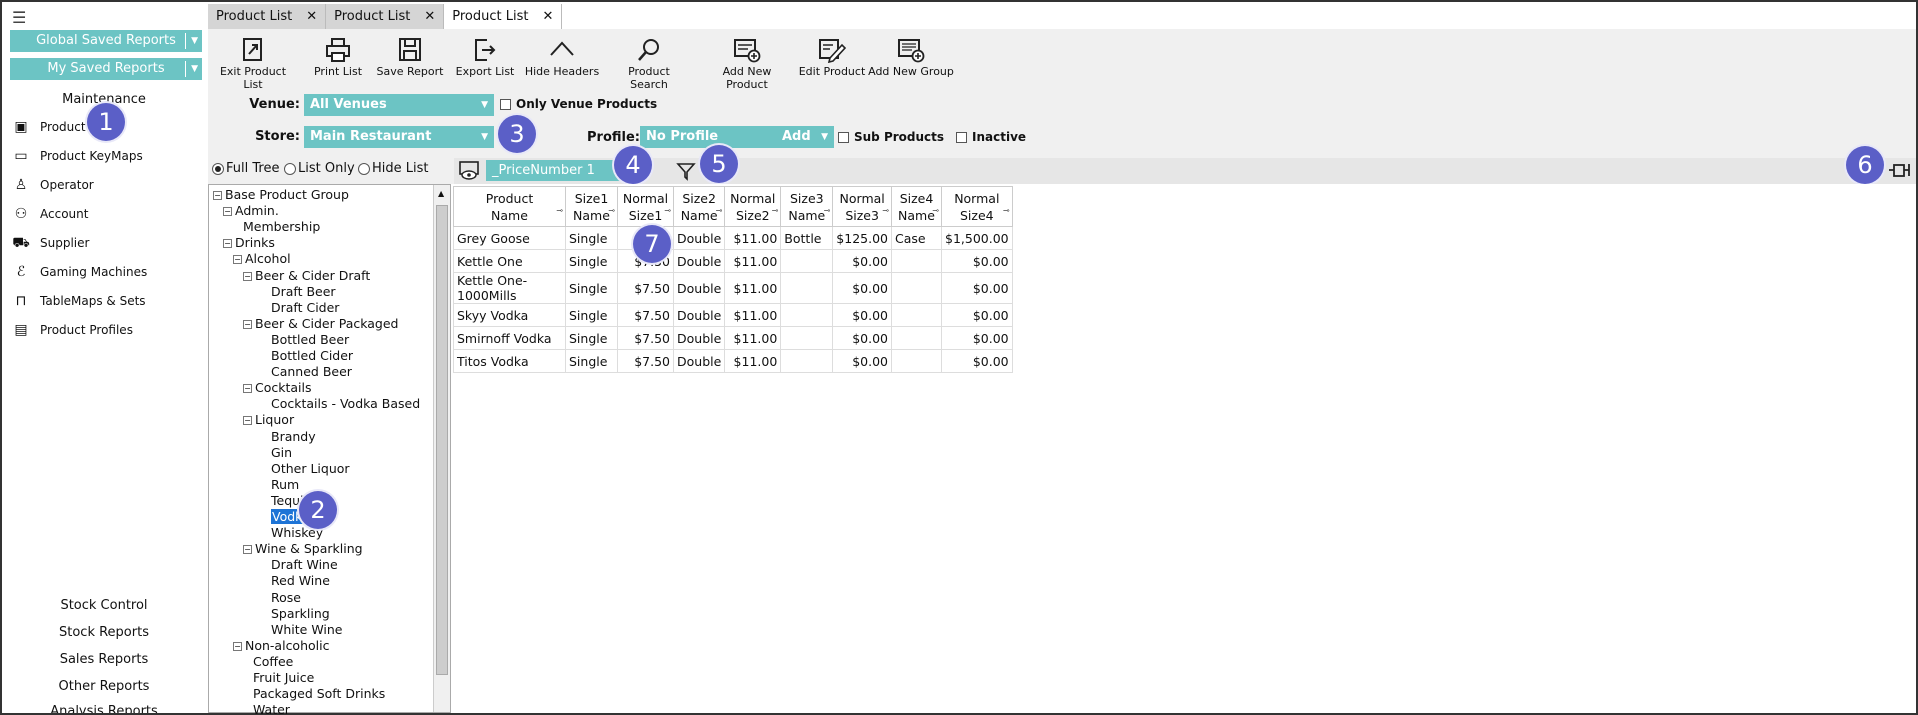 This screenshot has height=715, width=1918. I want to click on tree-node: Rose, so click(286, 597).